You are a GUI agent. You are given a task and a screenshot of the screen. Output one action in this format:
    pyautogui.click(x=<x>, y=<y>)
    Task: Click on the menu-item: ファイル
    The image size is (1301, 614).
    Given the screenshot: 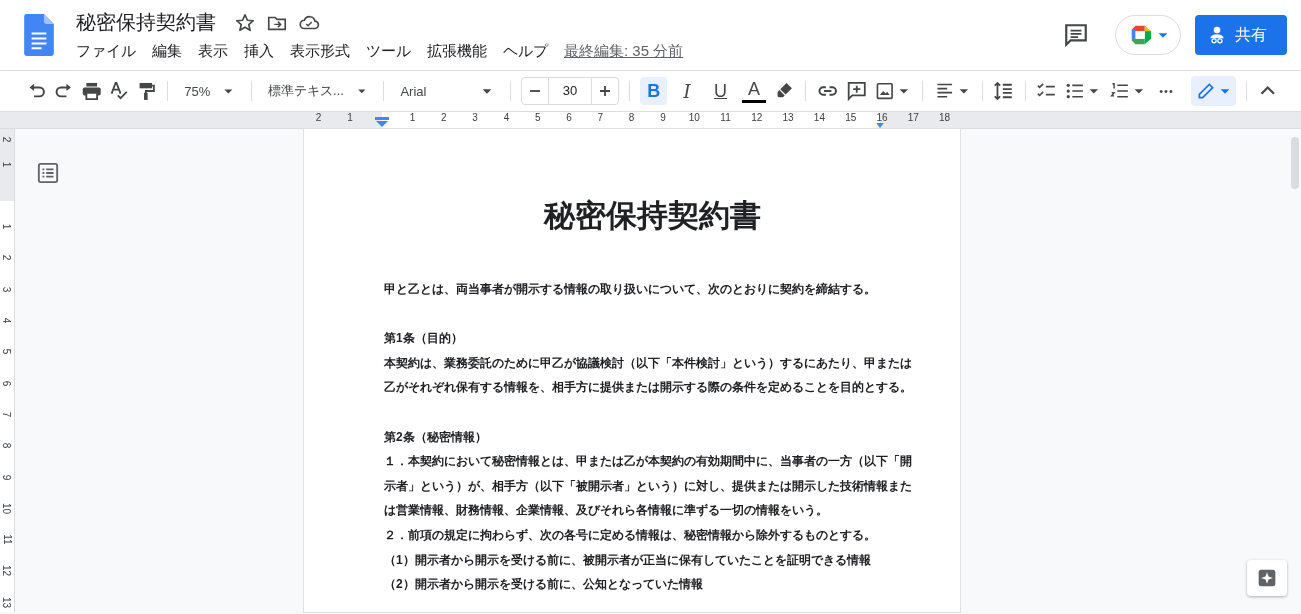 What is the action you would take?
    pyautogui.click(x=110, y=51)
    